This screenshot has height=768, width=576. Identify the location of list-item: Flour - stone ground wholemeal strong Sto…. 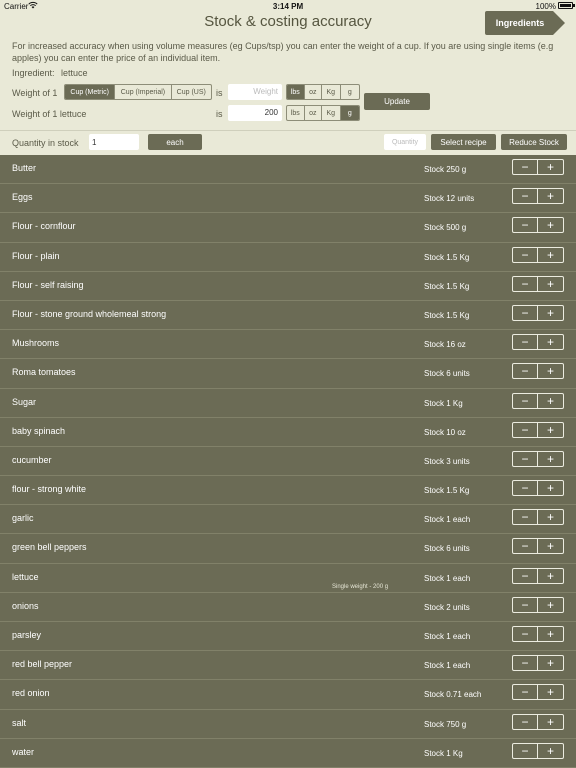
(288, 316).